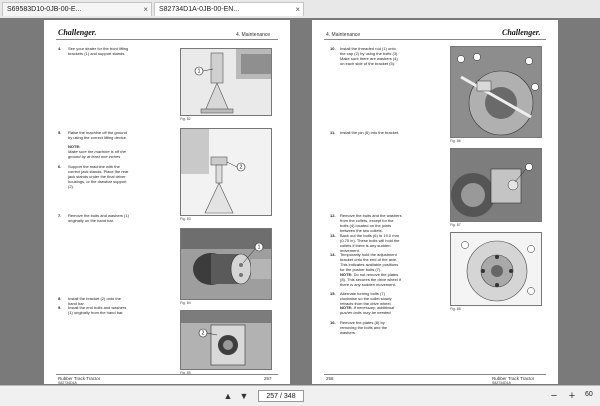 The width and height of the screenshot is (600, 406). What do you see at coordinates (244, 396) in the screenshot?
I see `chevron-down-icon: ▼` at bounding box center [244, 396].